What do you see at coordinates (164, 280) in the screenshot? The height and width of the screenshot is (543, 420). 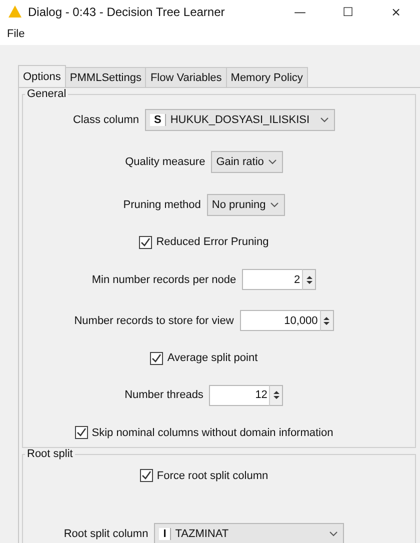 I see `field-label: Min number records per node` at bounding box center [164, 280].